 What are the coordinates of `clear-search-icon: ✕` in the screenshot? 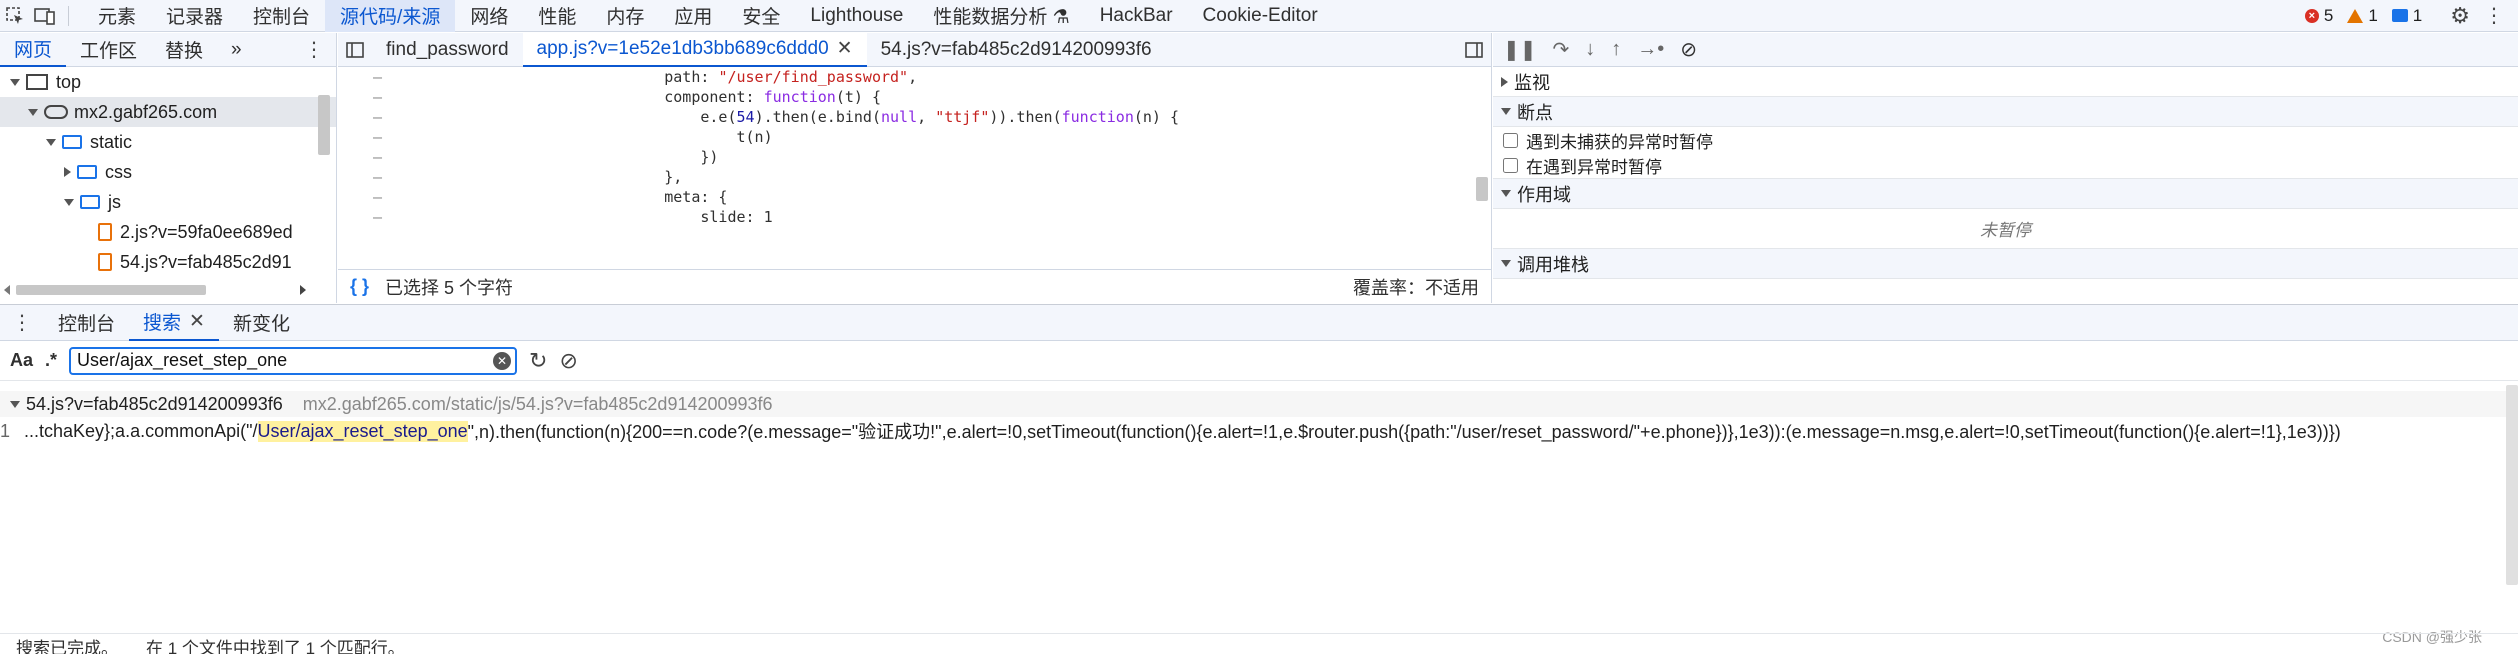 It's located at (502, 360).